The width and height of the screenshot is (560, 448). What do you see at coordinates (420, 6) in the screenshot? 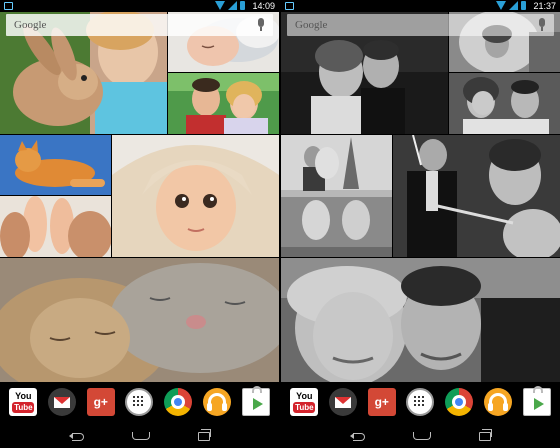
I see `status-bar: 21:37` at bounding box center [420, 6].